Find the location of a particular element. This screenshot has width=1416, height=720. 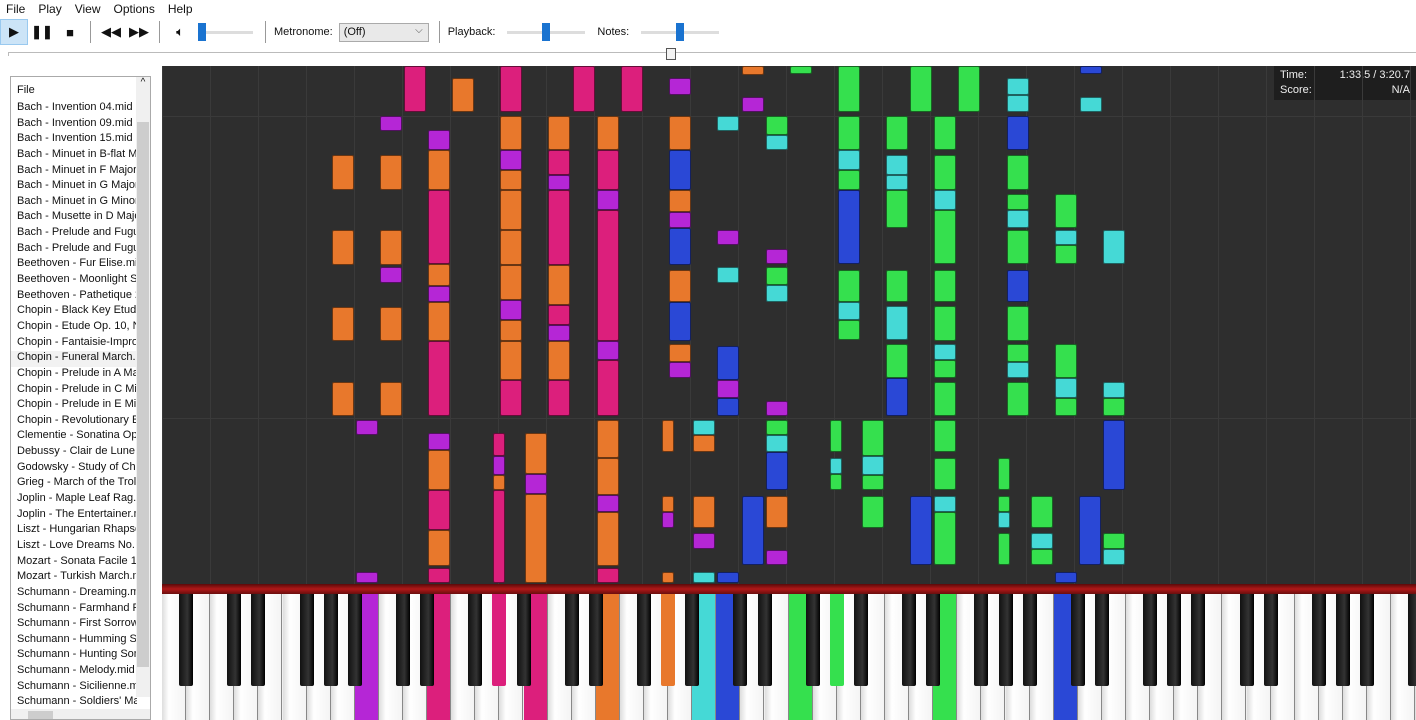

volume-slider is located at coordinates (225, 32).